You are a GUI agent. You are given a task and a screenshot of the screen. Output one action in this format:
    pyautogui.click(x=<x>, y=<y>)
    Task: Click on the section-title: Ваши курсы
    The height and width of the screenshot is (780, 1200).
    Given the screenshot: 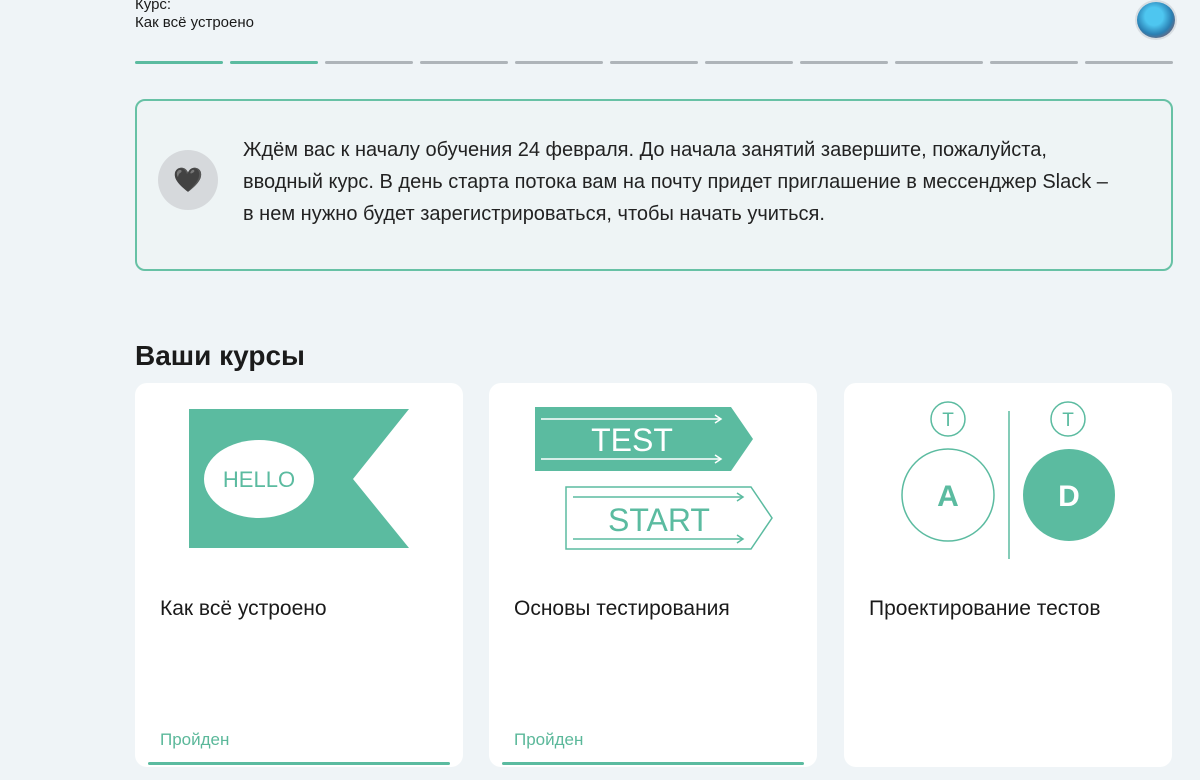 What is the action you would take?
    pyautogui.click(x=220, y=355)
    